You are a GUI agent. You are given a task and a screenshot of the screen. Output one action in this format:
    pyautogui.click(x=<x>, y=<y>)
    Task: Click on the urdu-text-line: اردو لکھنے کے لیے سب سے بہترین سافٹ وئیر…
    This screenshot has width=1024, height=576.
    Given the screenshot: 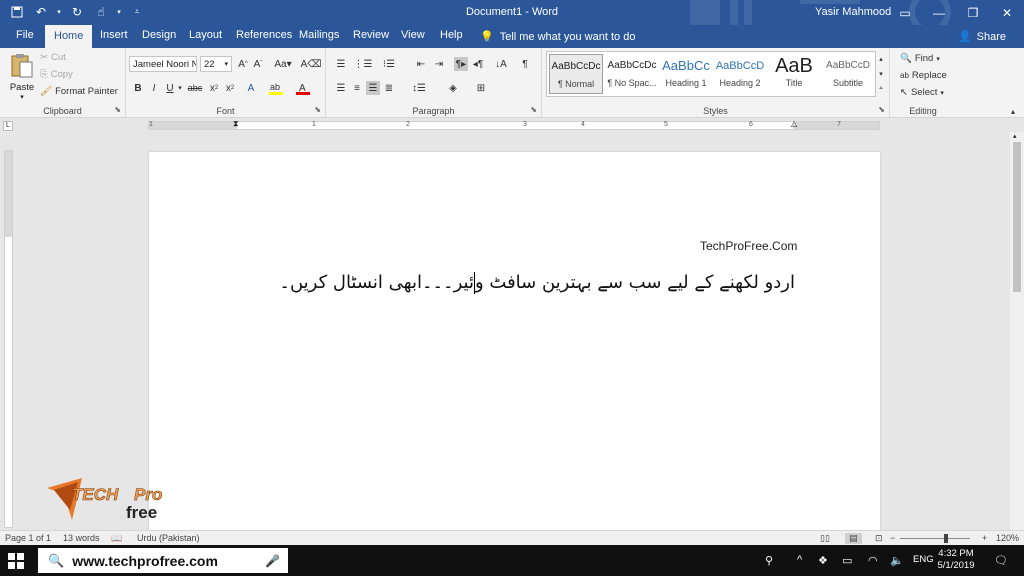 What is the action you would take?
    pyautogui.click(x=537, y=283)
    